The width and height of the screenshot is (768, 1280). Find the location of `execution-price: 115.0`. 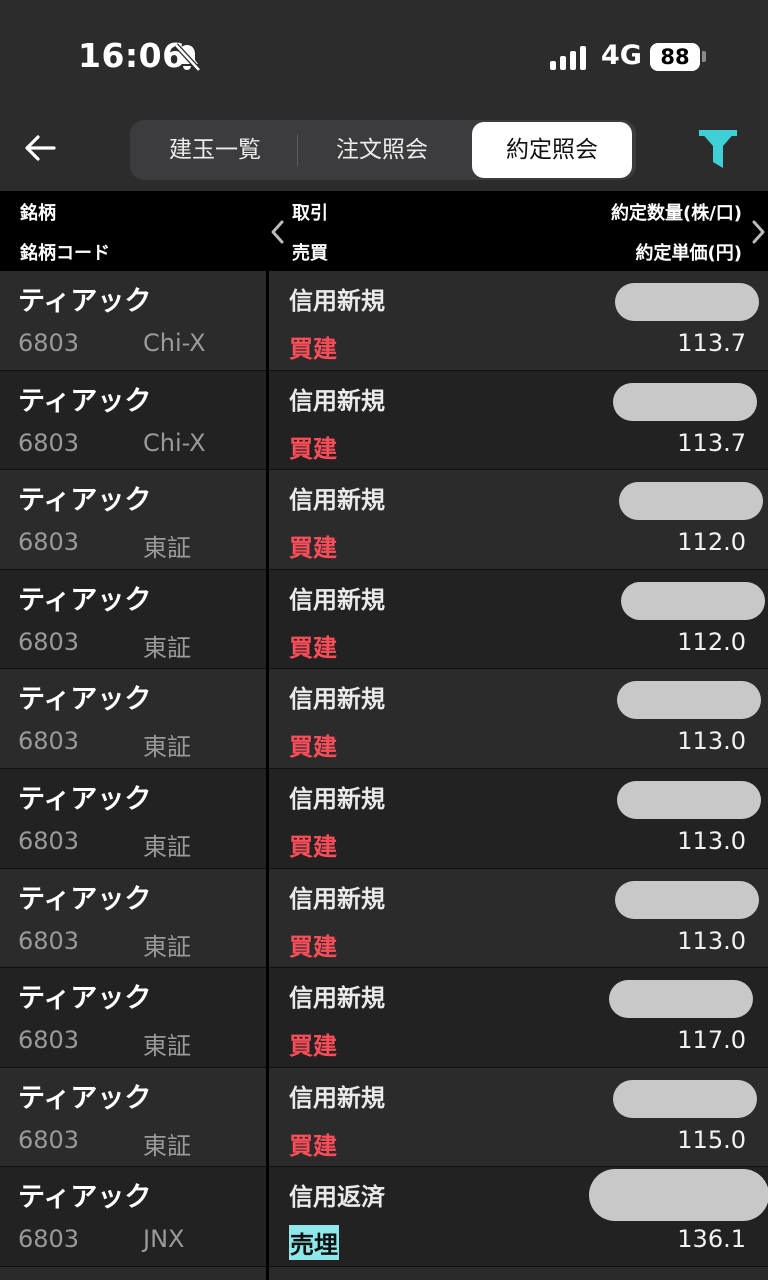

execution-price: 115.0 is located at coordinates (711, 1139).